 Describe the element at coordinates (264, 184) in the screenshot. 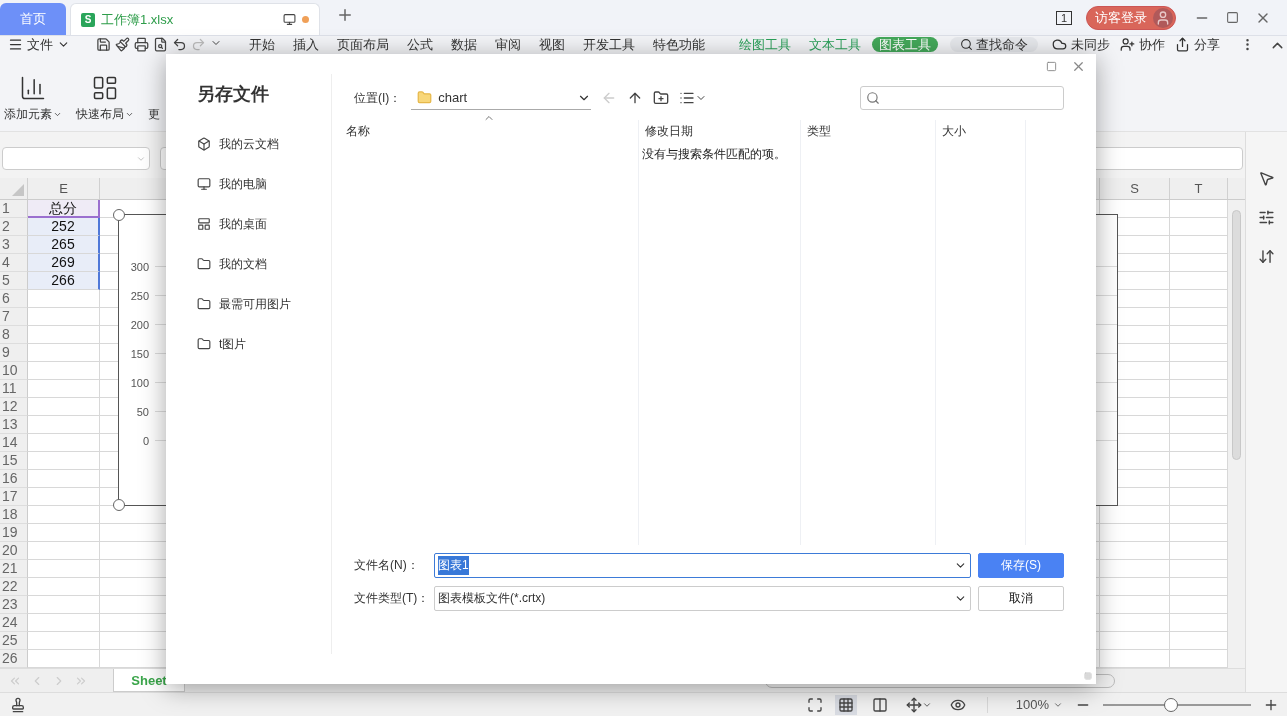

I see `place-item: 我的电脑` at that location.